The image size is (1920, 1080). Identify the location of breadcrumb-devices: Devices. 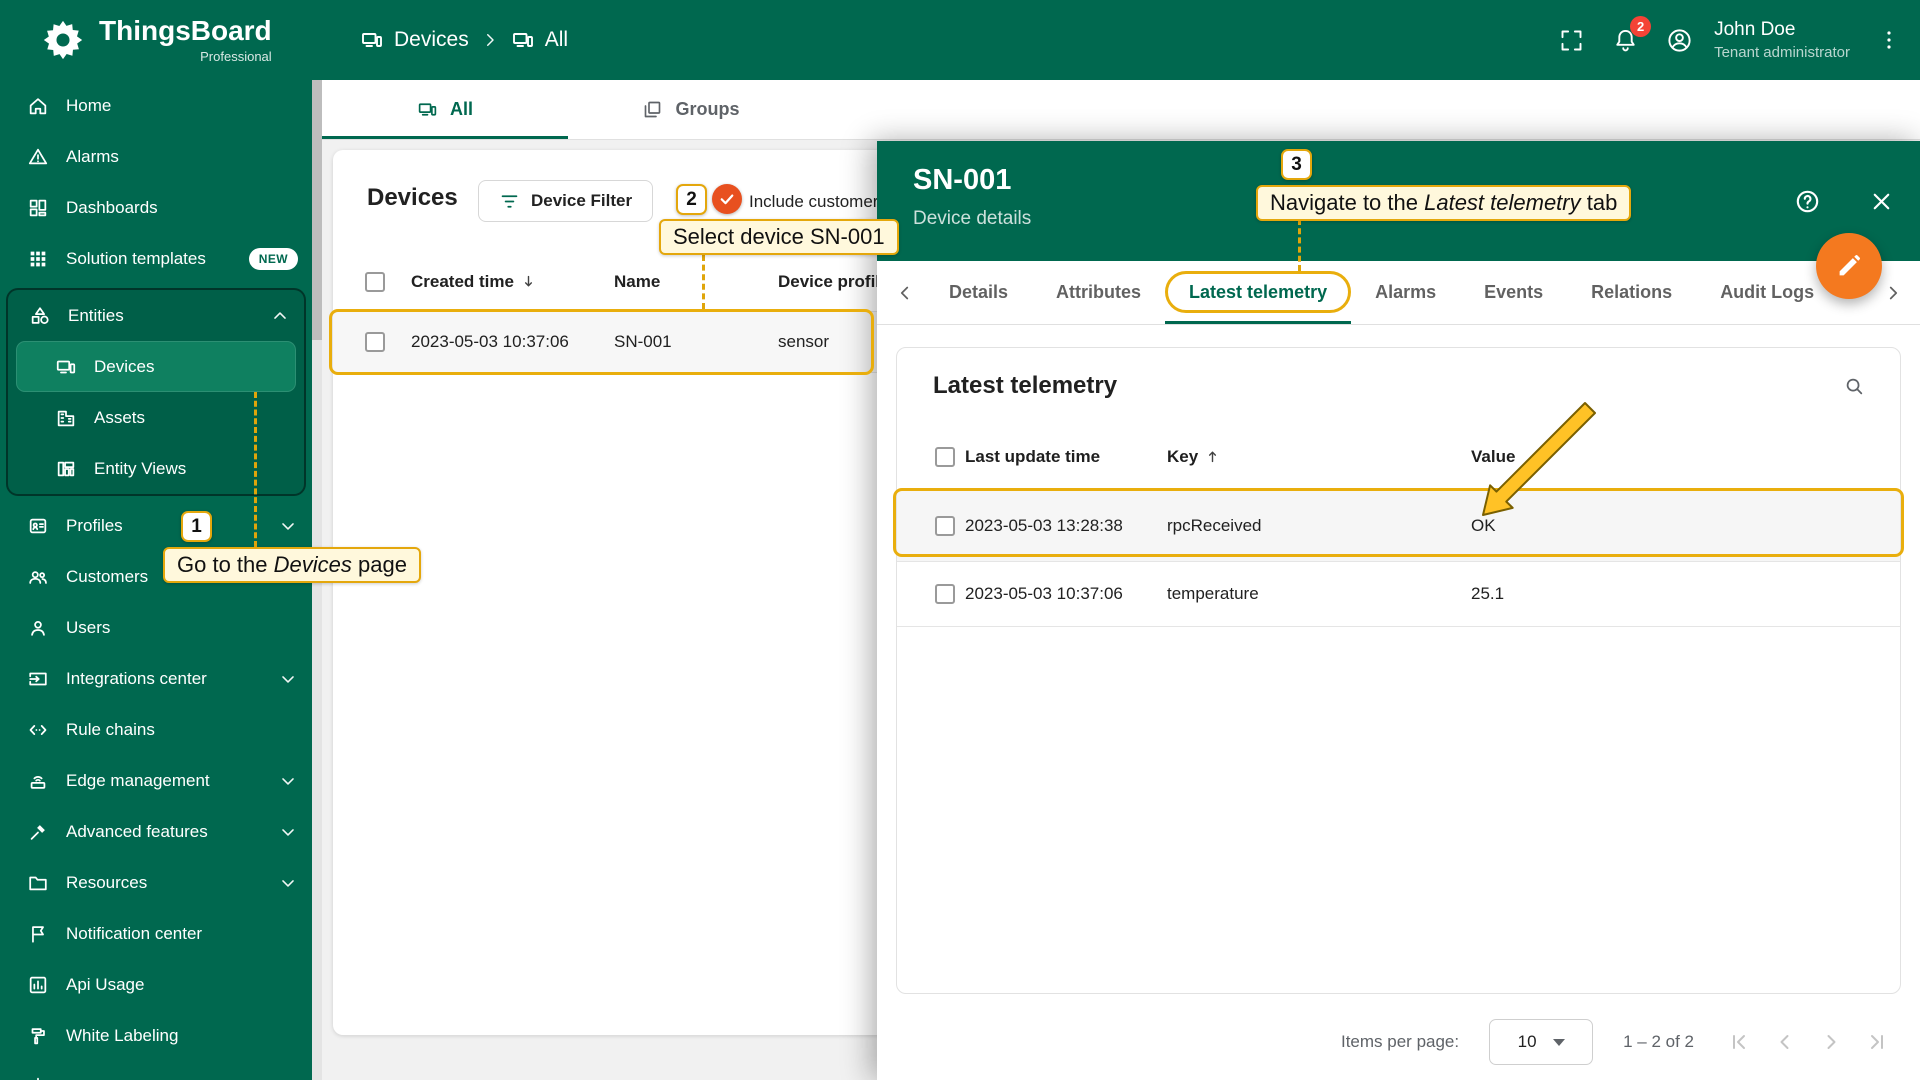
(414, 40).